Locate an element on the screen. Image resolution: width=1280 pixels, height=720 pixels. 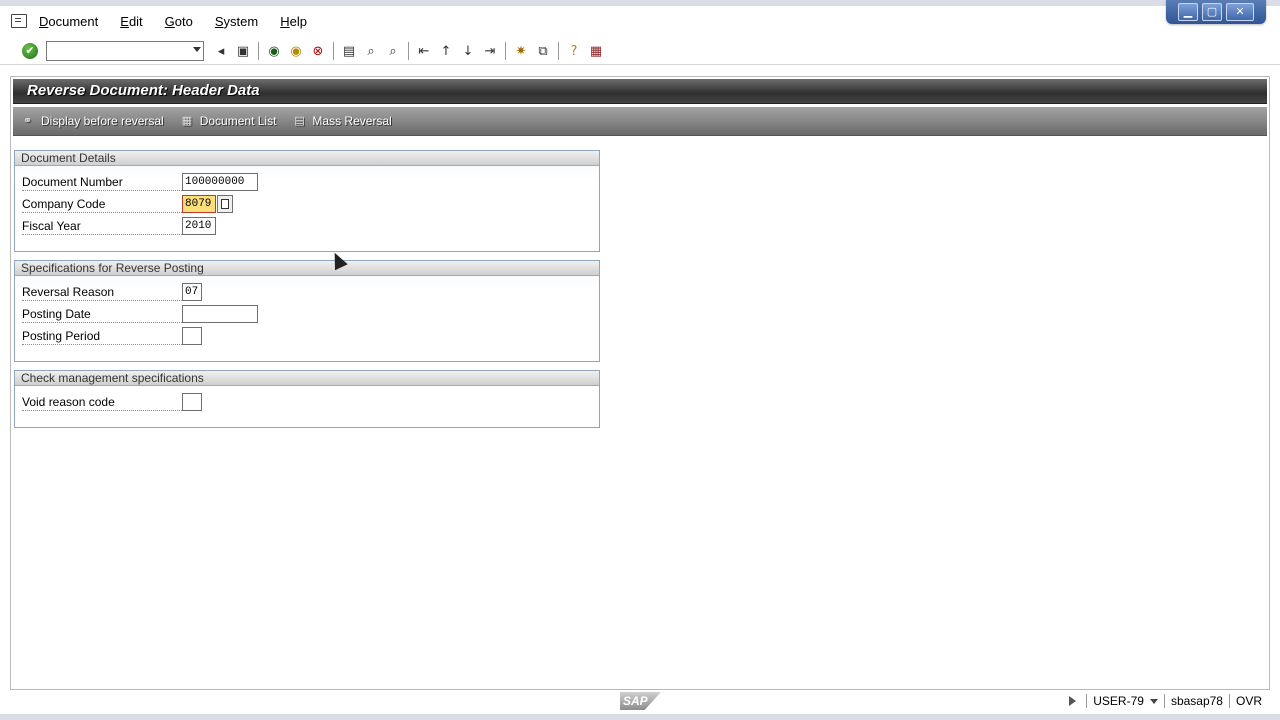
menu-help: Help is located at coordinates (293, 21).